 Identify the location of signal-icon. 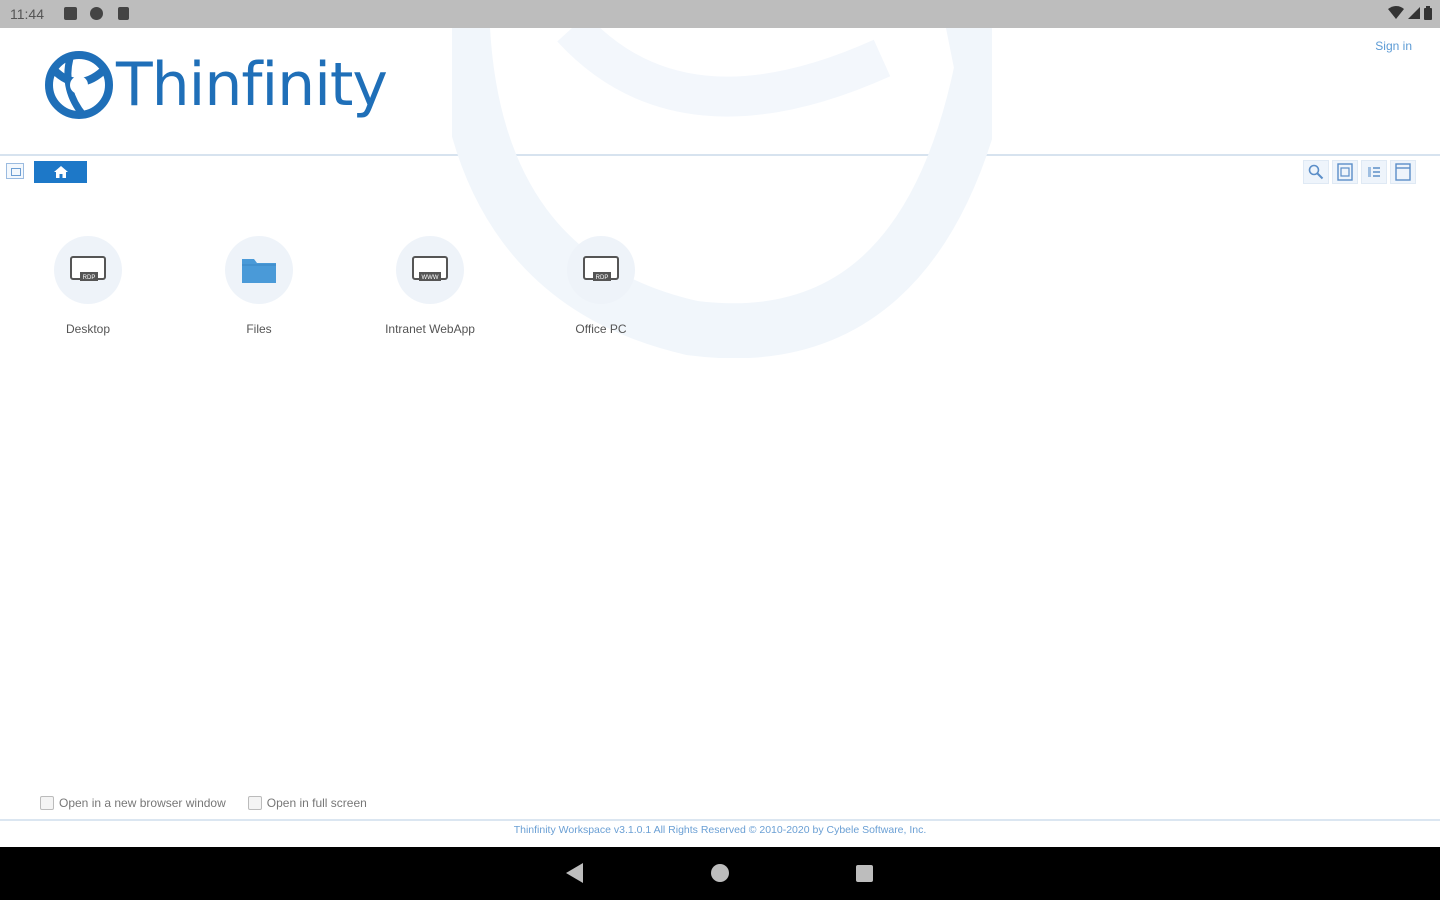
(1414, 13).